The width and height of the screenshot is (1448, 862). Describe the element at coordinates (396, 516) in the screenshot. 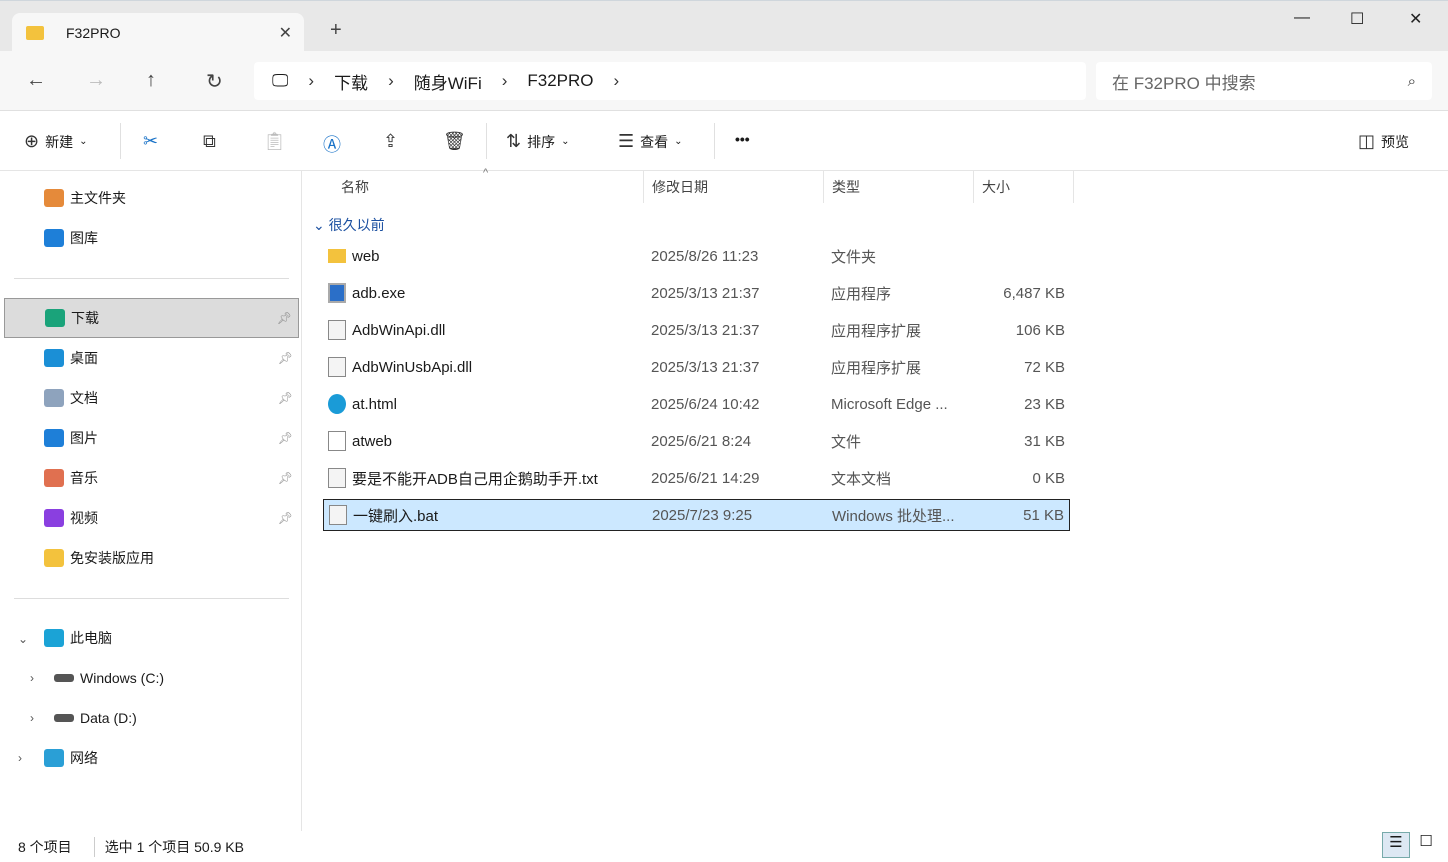

I see `file-name: 一键刷入.bat` at that location.